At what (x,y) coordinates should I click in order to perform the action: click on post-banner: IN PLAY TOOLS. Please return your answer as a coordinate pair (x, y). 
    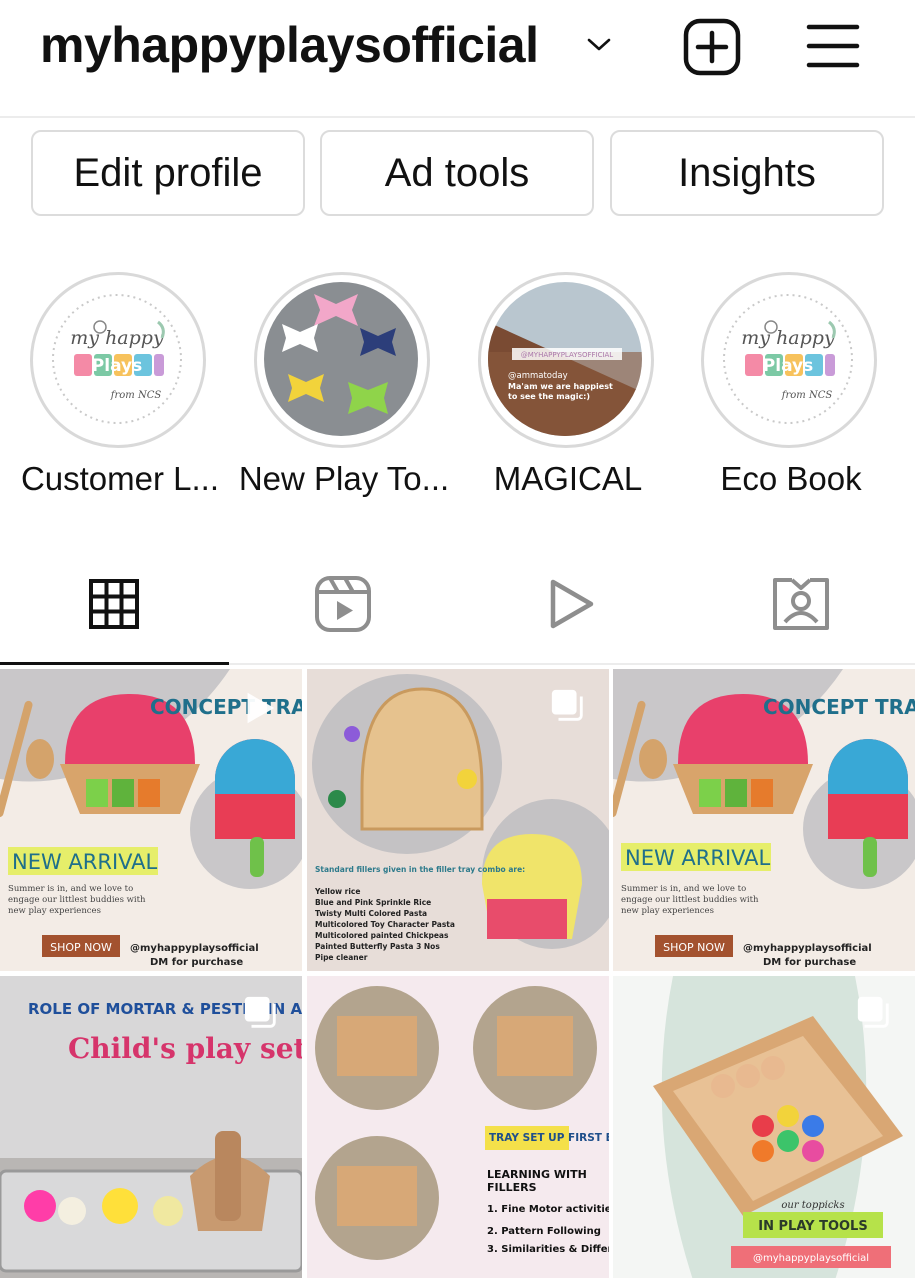
    Looking at the image, I should click on (812, 1226).